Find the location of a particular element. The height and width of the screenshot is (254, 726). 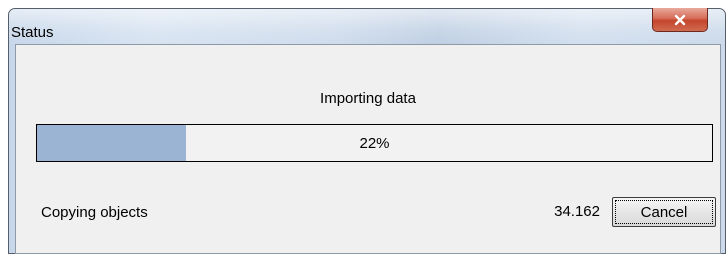

cancel-button: Cancel is located at coordinates (664, 212).